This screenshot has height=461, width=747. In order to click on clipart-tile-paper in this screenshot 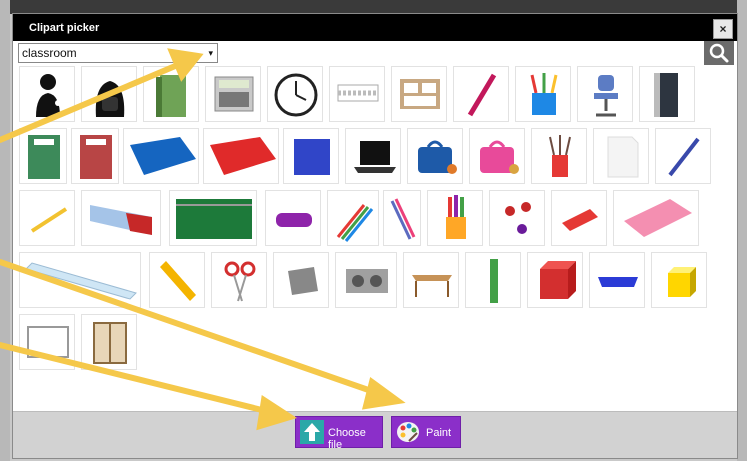, I will do `click(621, 156)`.